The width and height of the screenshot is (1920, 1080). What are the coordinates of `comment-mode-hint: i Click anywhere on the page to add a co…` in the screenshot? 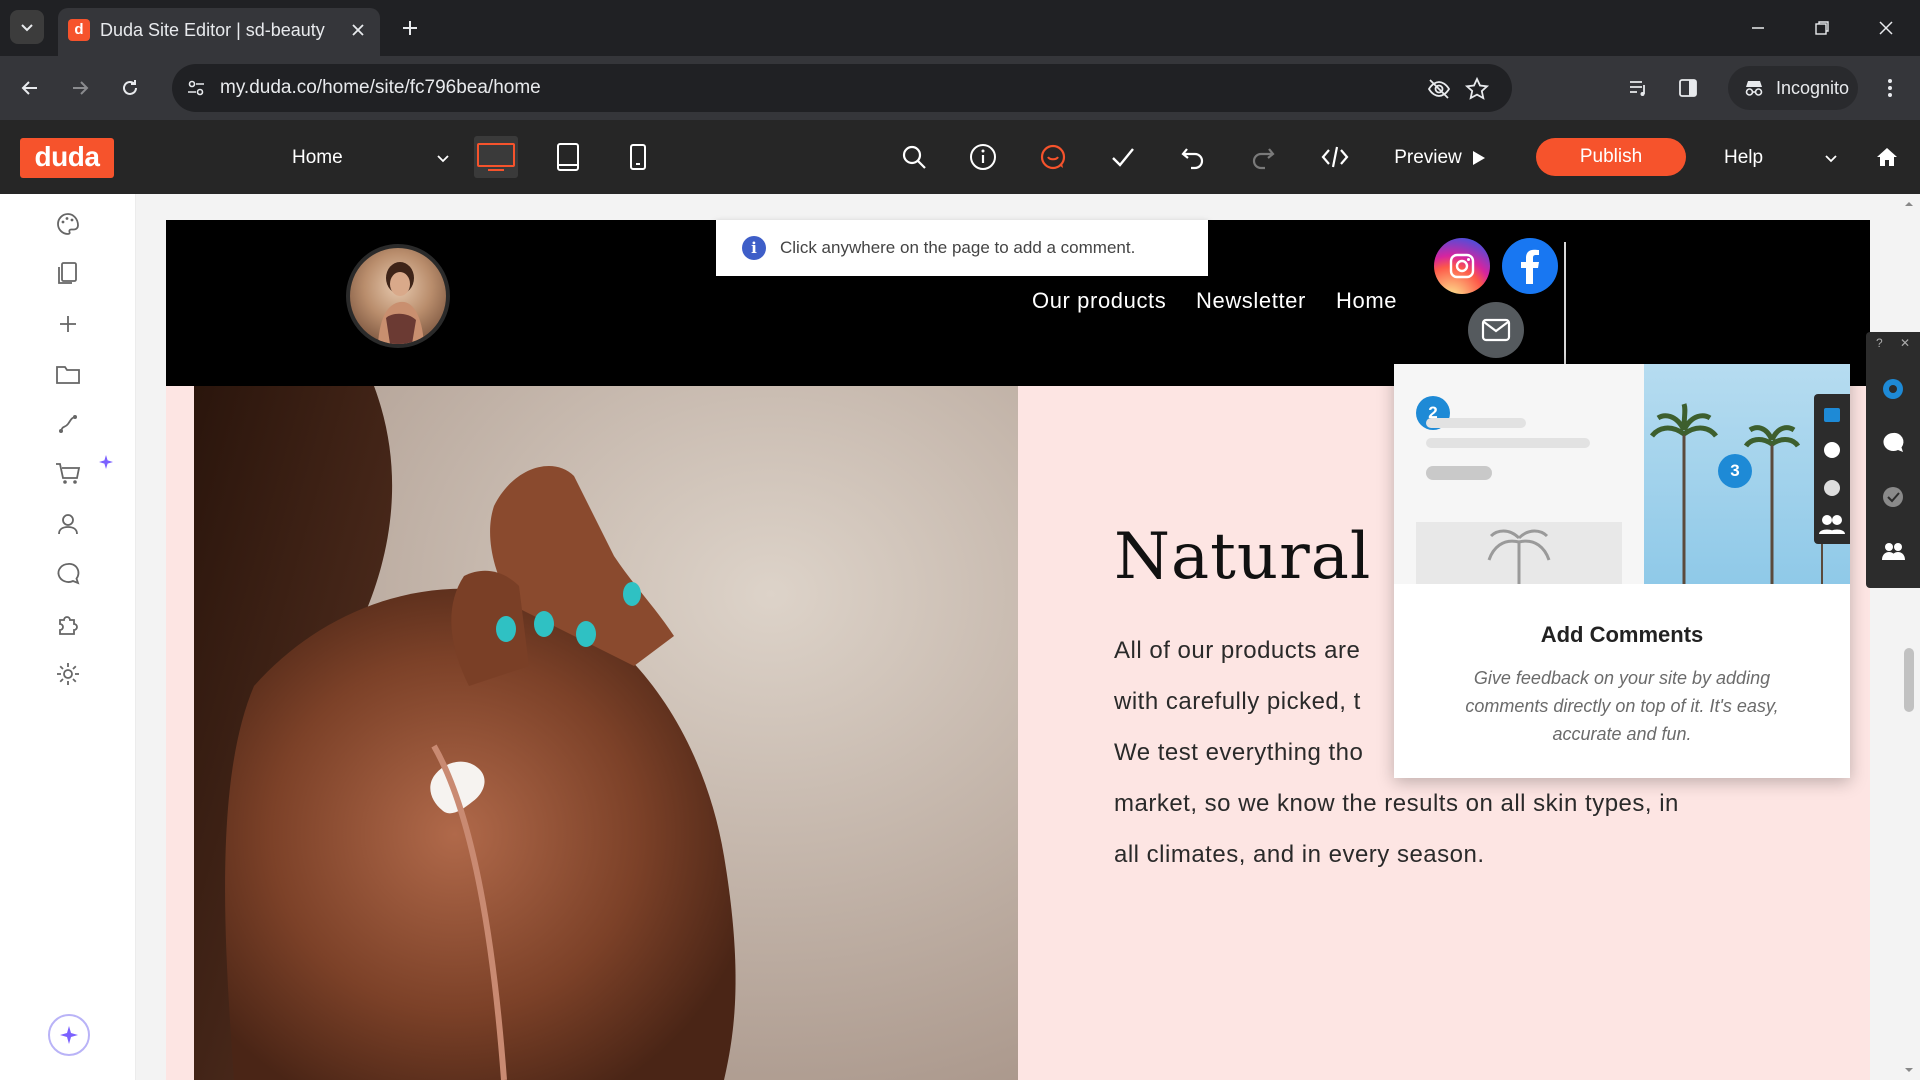 It's located at (962, 248).